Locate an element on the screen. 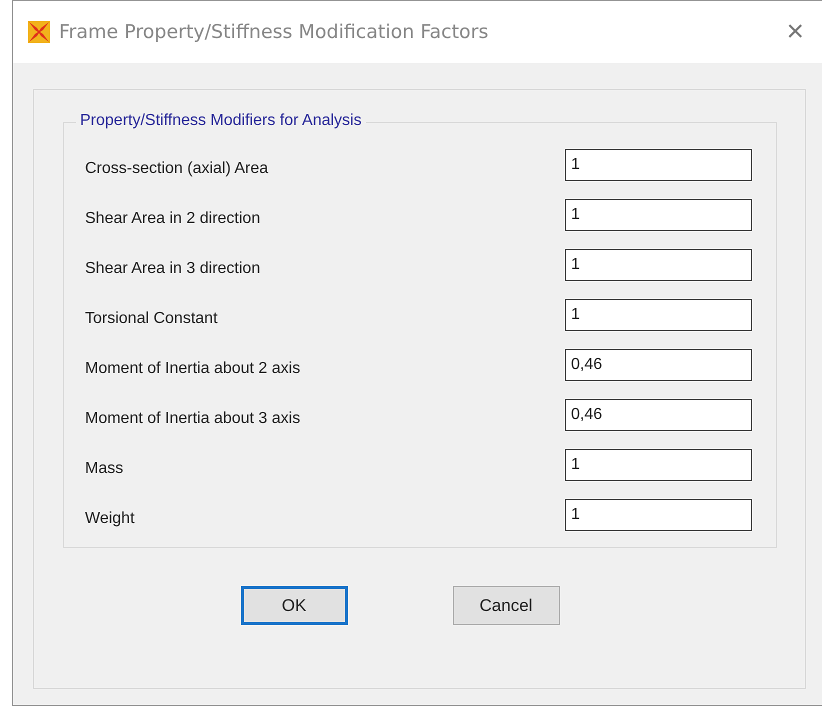 The width and height of the screenshot is (822, 722). field-label: Weight is located at coordinates (110, 518).